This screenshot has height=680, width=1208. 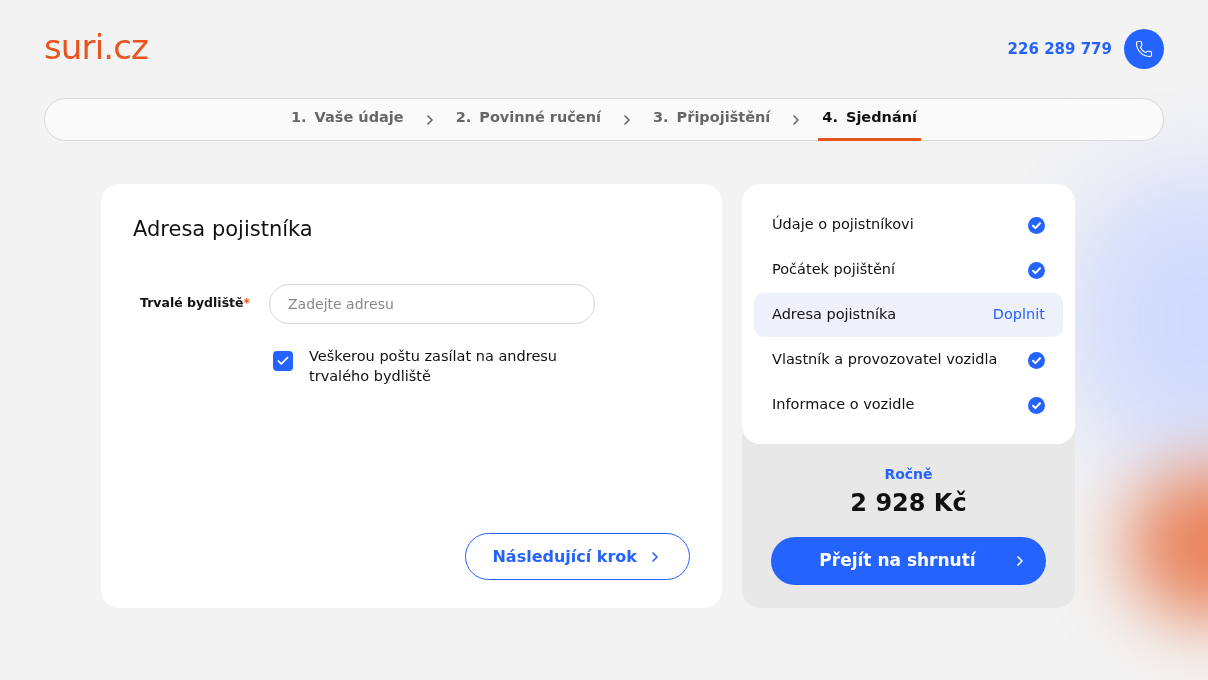 I want to click on address-field: Zadejte adresu, so click(x=432, y=303).